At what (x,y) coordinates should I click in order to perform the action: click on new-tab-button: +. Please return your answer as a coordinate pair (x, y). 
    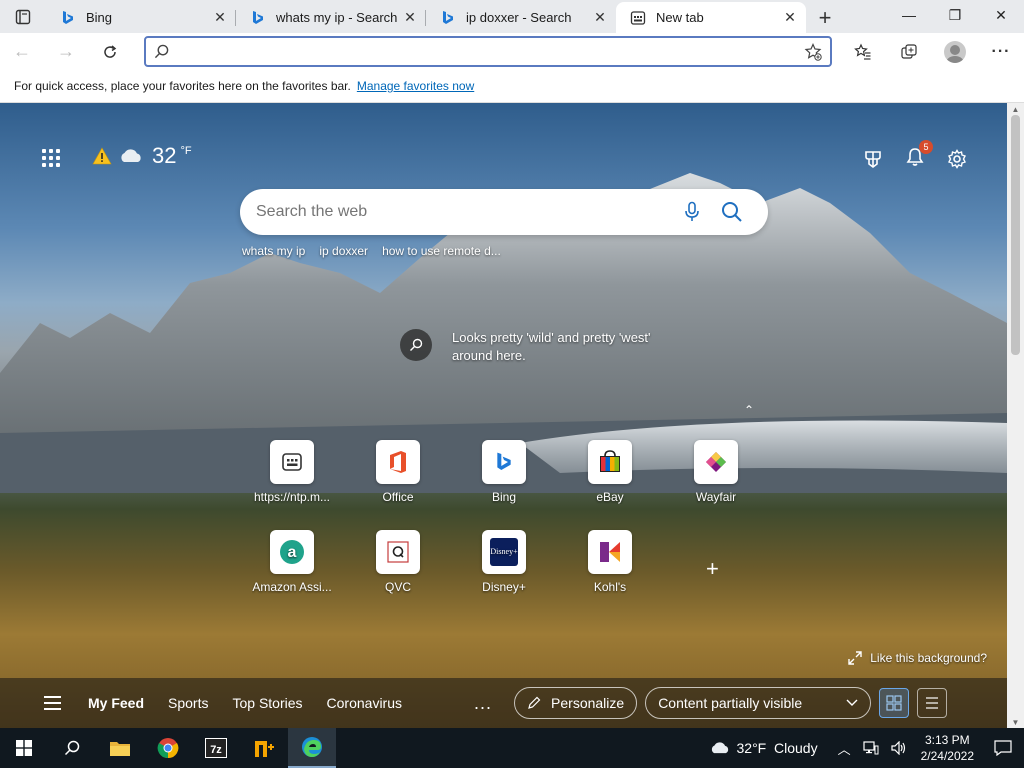
    Looking at the image, I should click on (825, 17).